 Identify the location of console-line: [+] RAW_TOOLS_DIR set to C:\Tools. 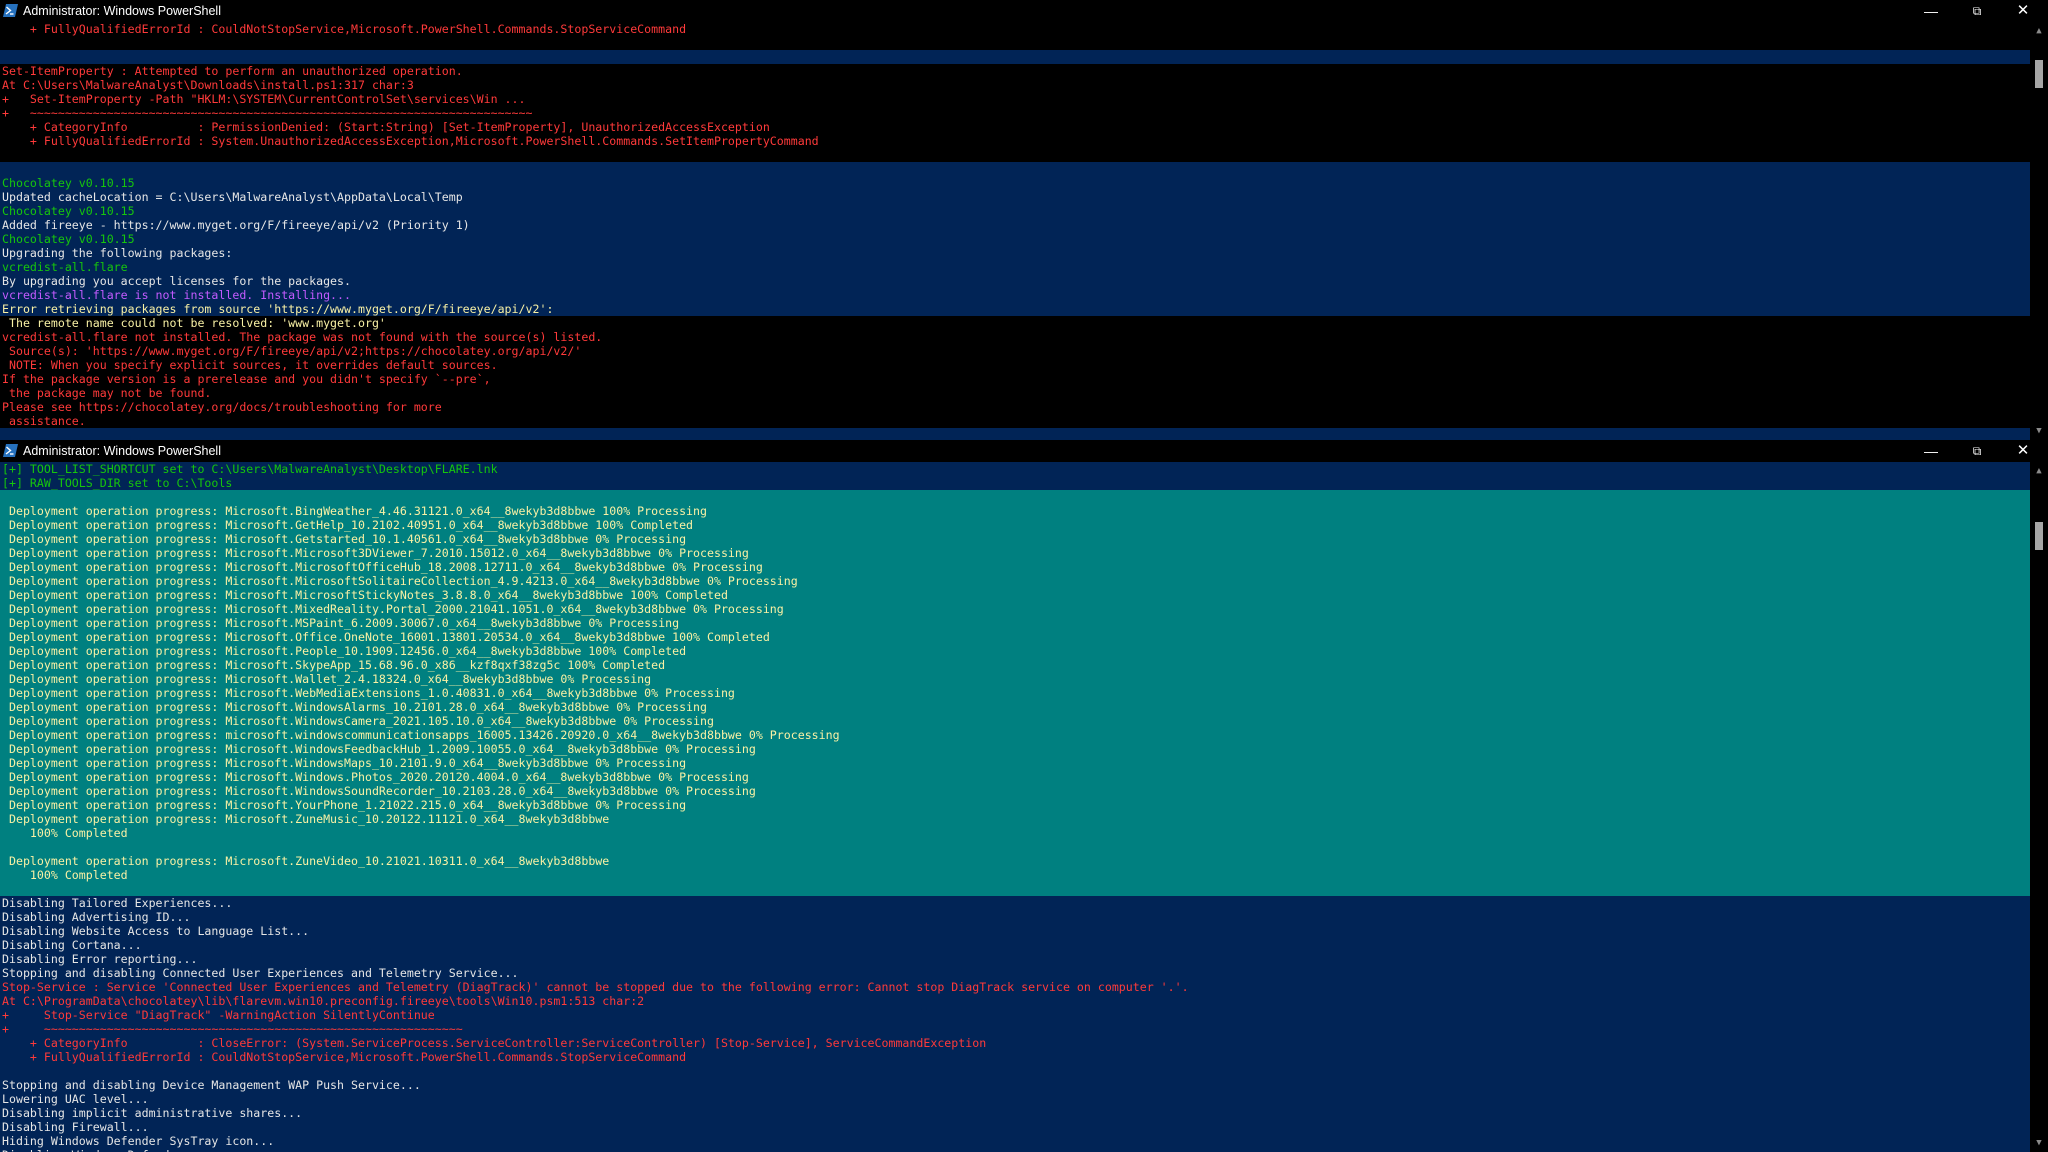
(1015, 483).